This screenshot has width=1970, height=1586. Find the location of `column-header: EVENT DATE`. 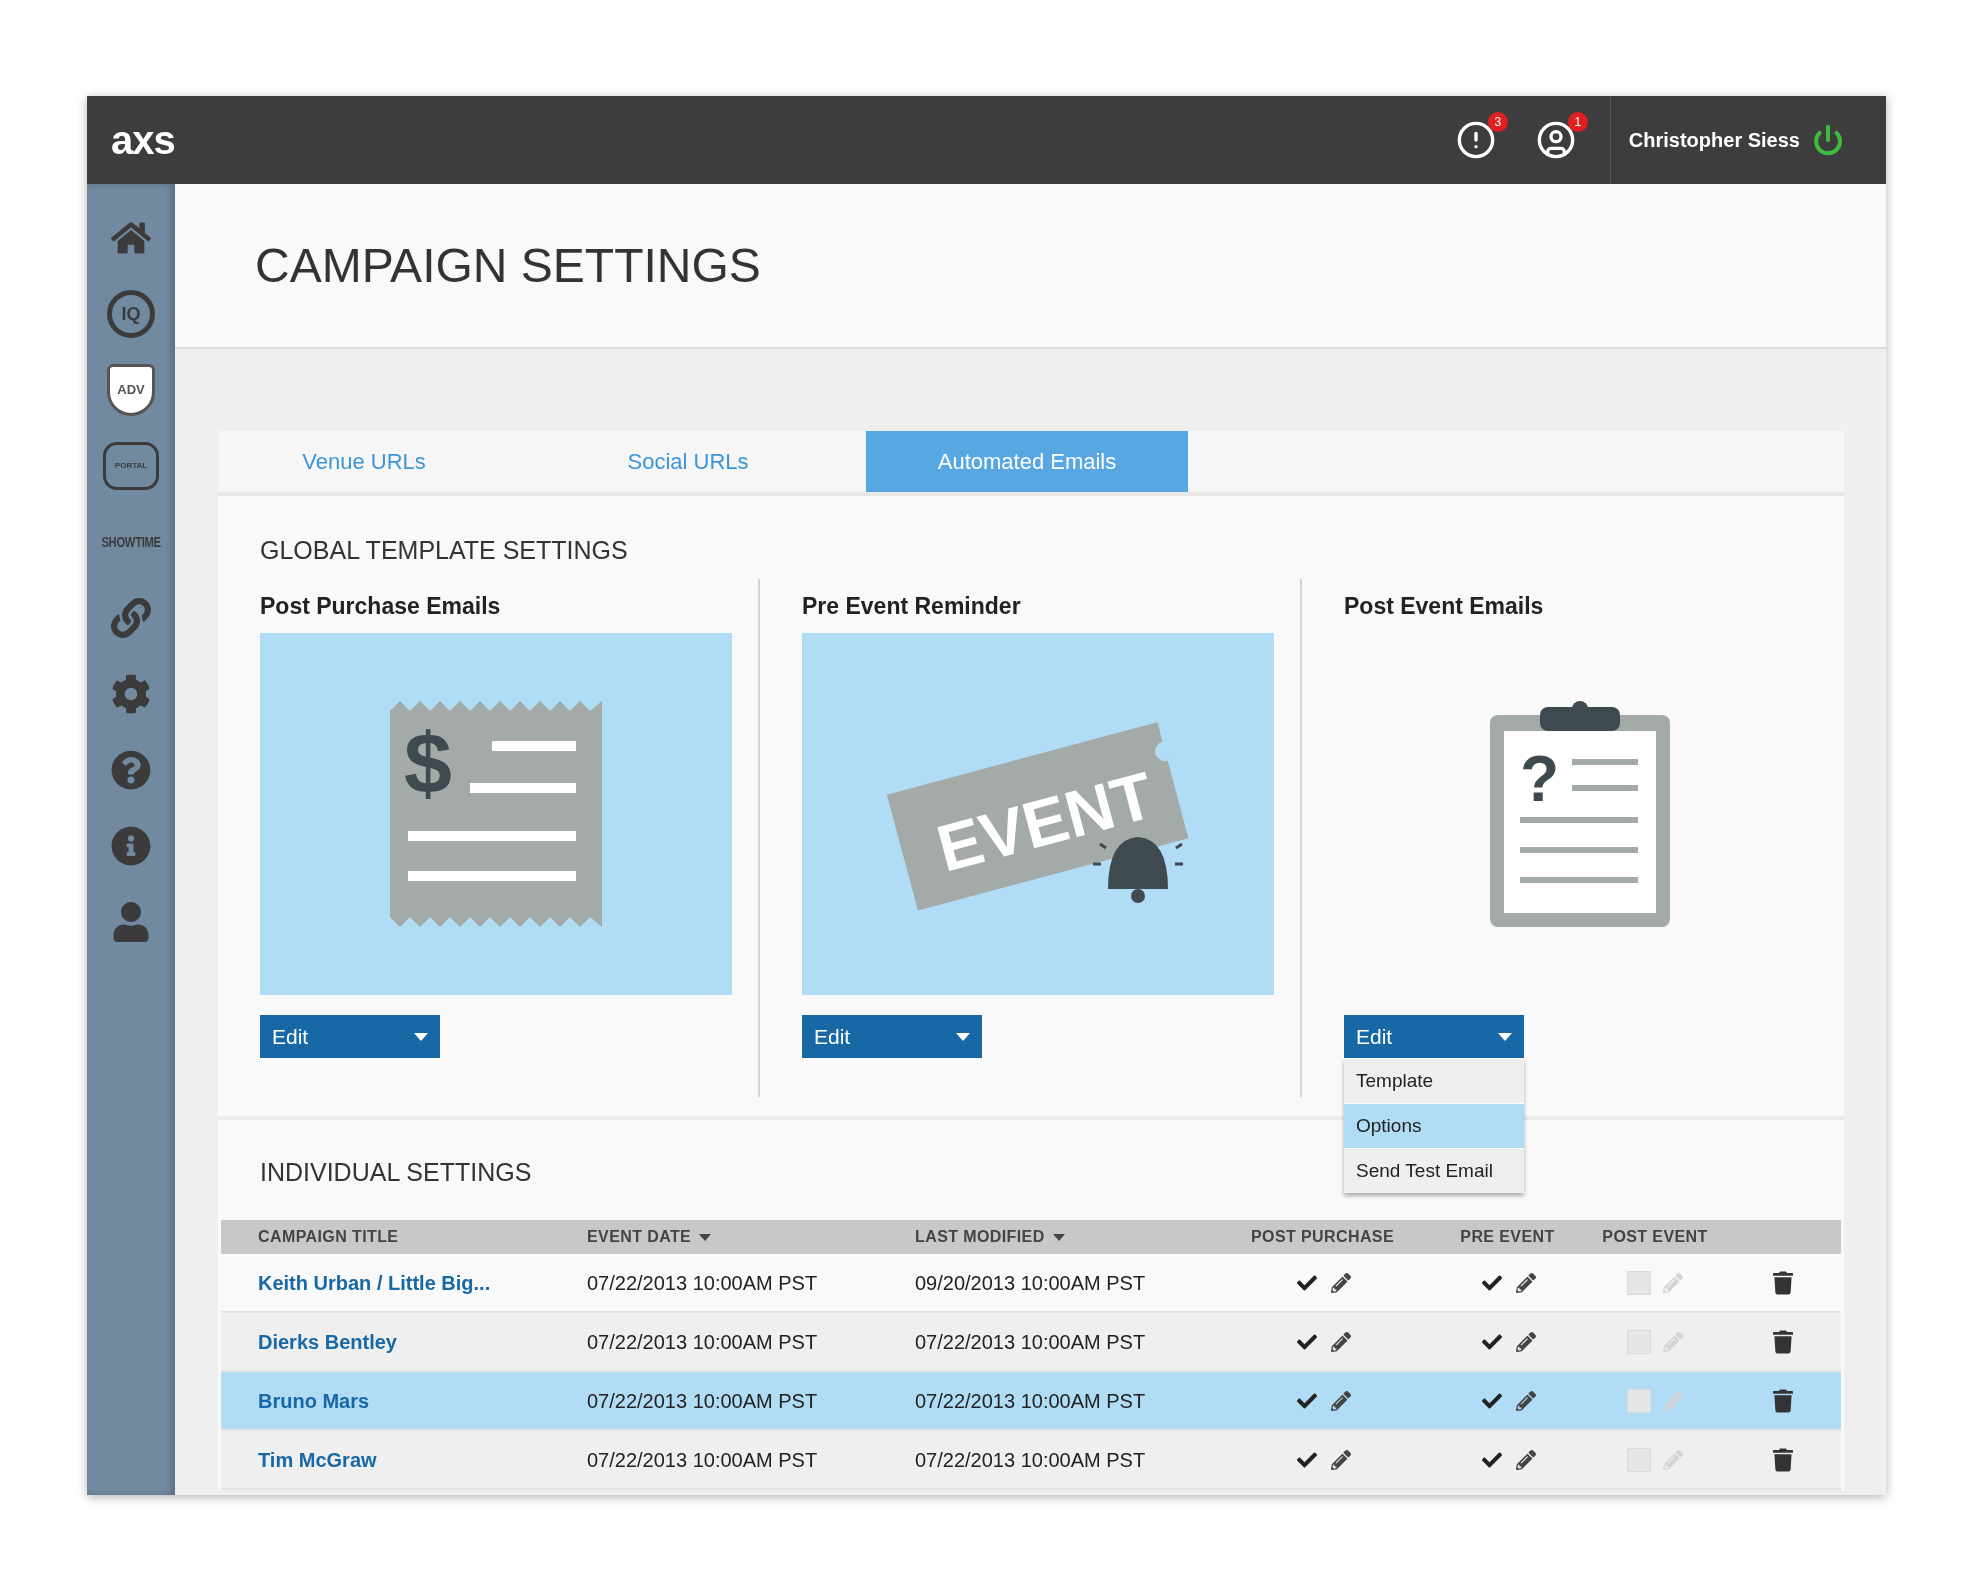

column-header: EVENT DATE is located at coordinates (639, 1237).